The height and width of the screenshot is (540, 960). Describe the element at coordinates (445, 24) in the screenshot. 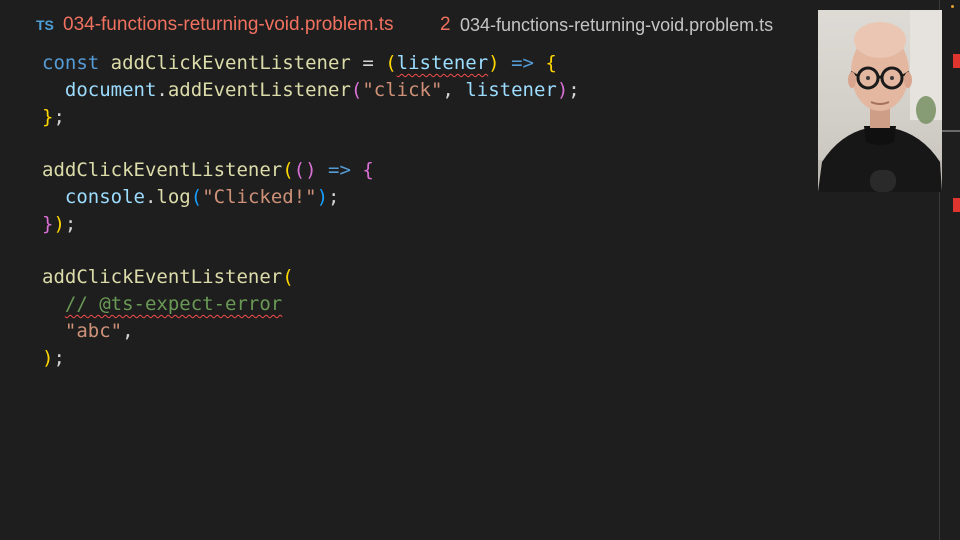

I see `problem-count-badge: 2` at that location.